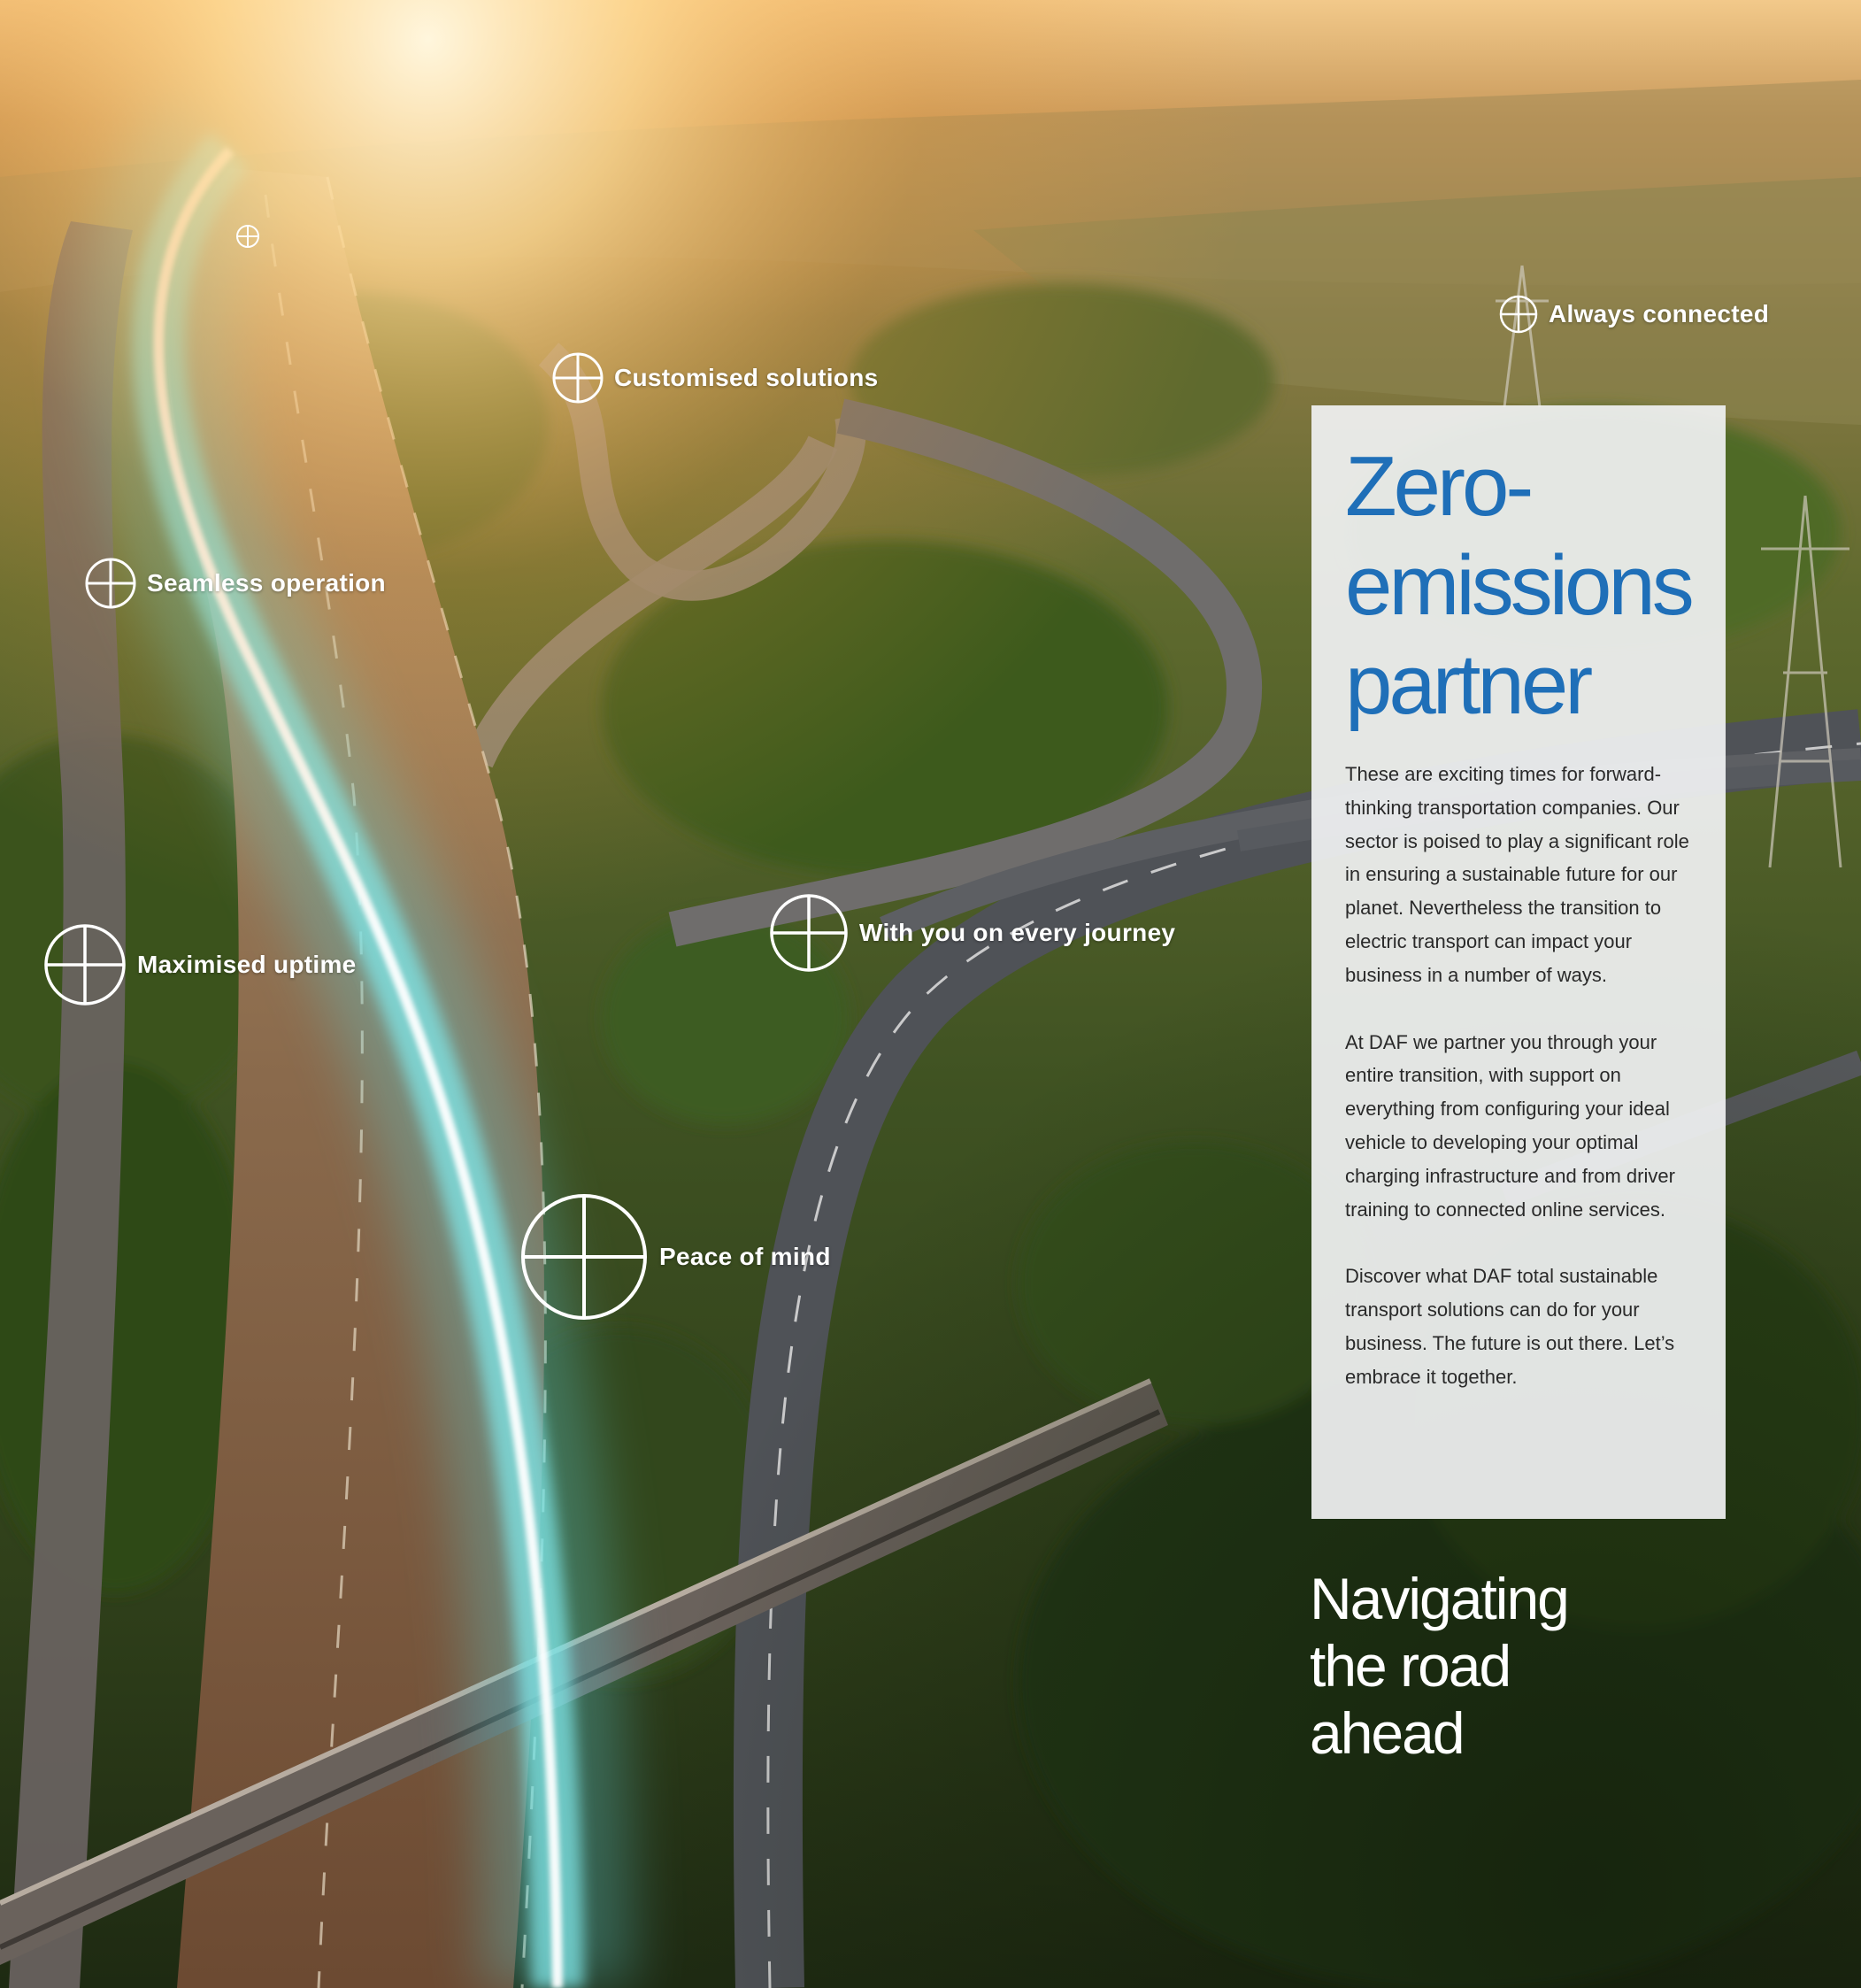 This screenshot has height=1988, width=1861. What do you see at coordinates (1660, 313) in the screenshot?
I see `hotspot-label: Always connected` at bounding box center [1660, 313].